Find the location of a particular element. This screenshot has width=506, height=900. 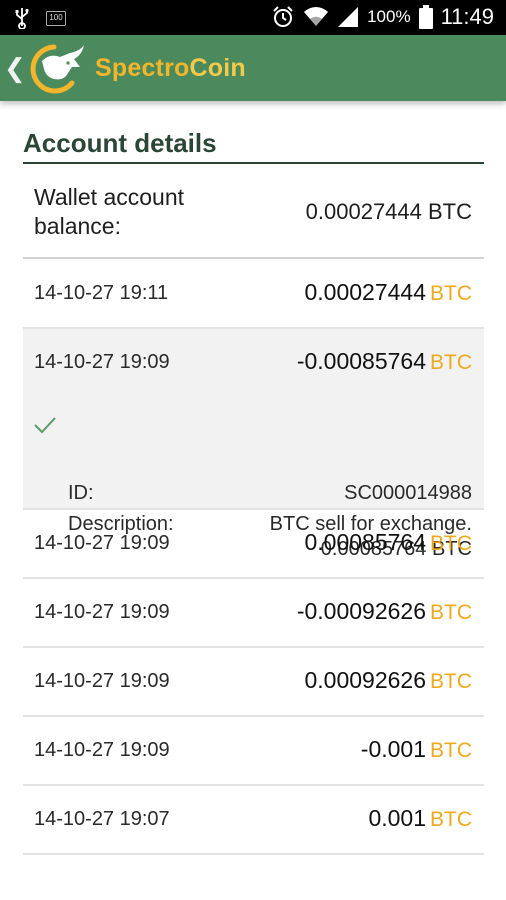

brand-part1: Spectro is located at coordinates (142, 68).